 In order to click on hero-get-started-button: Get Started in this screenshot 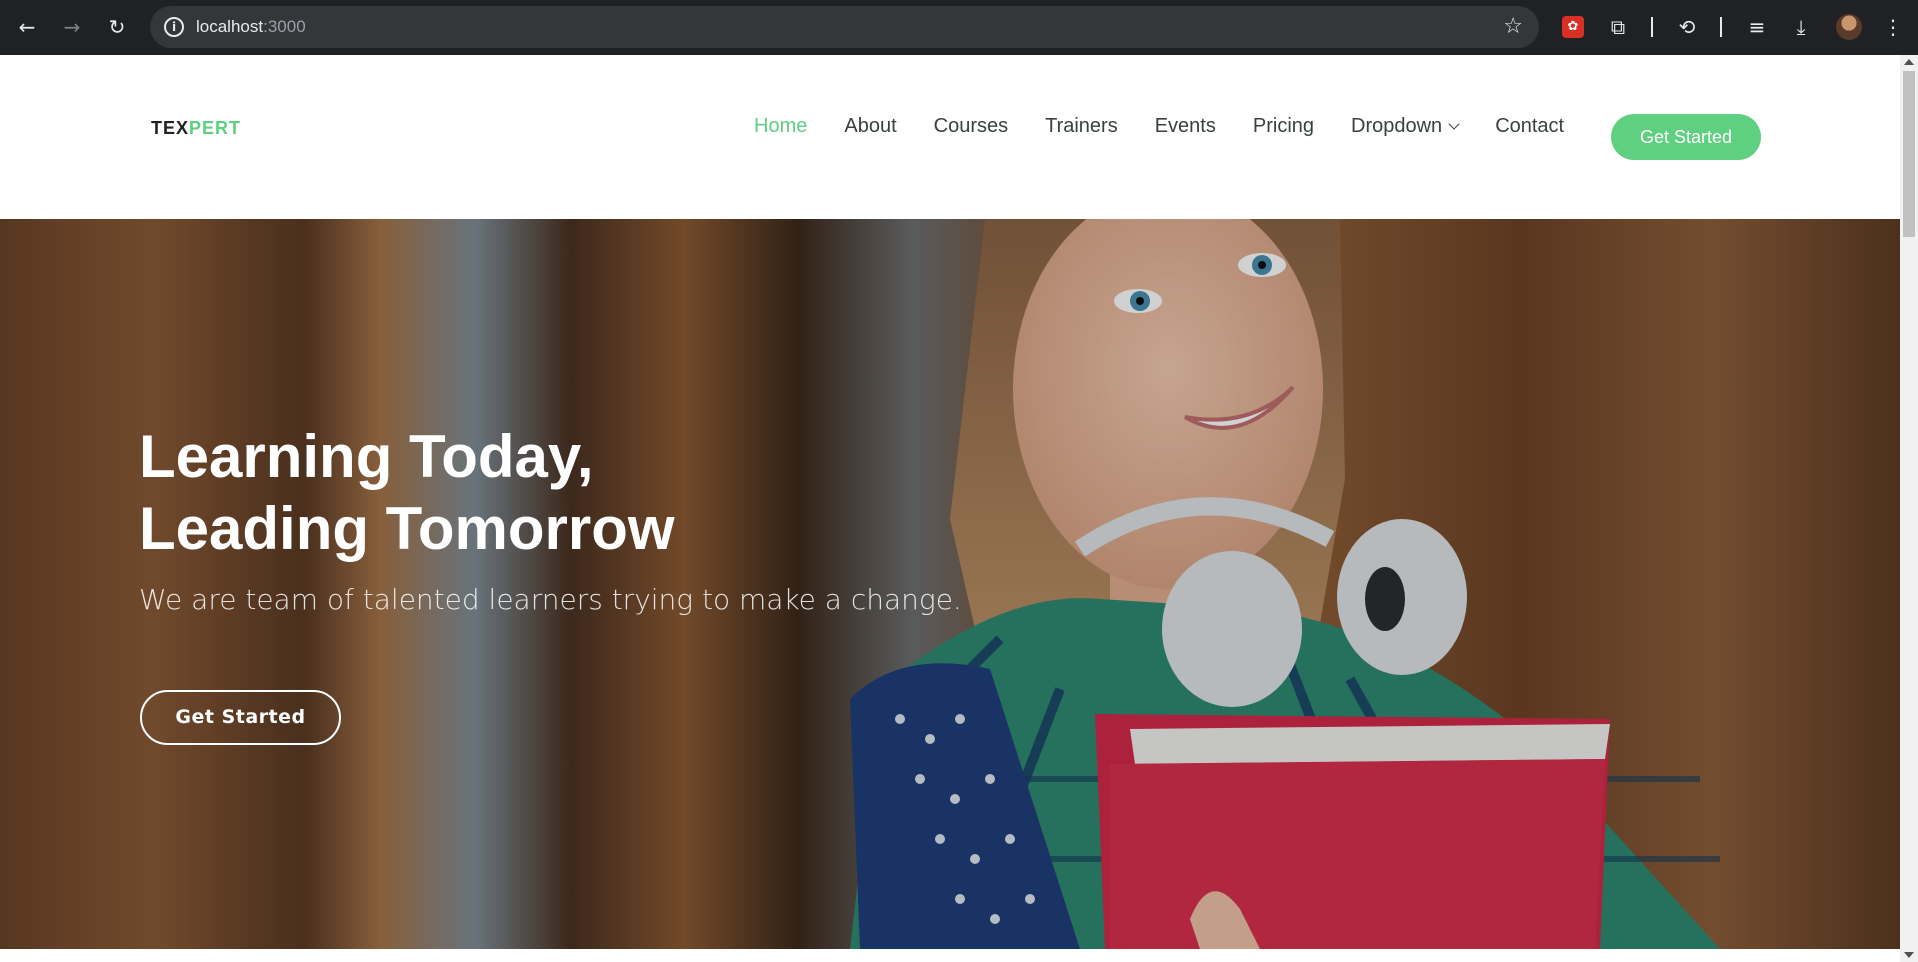, I will do `click(240, 717)`.